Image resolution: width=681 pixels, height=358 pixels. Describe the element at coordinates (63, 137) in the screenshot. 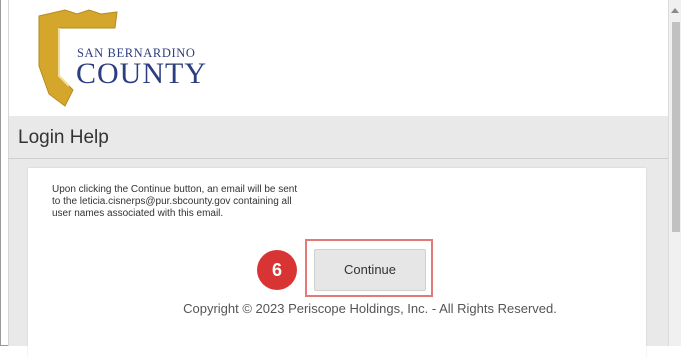

I see `page-title: Login Help` at that location.